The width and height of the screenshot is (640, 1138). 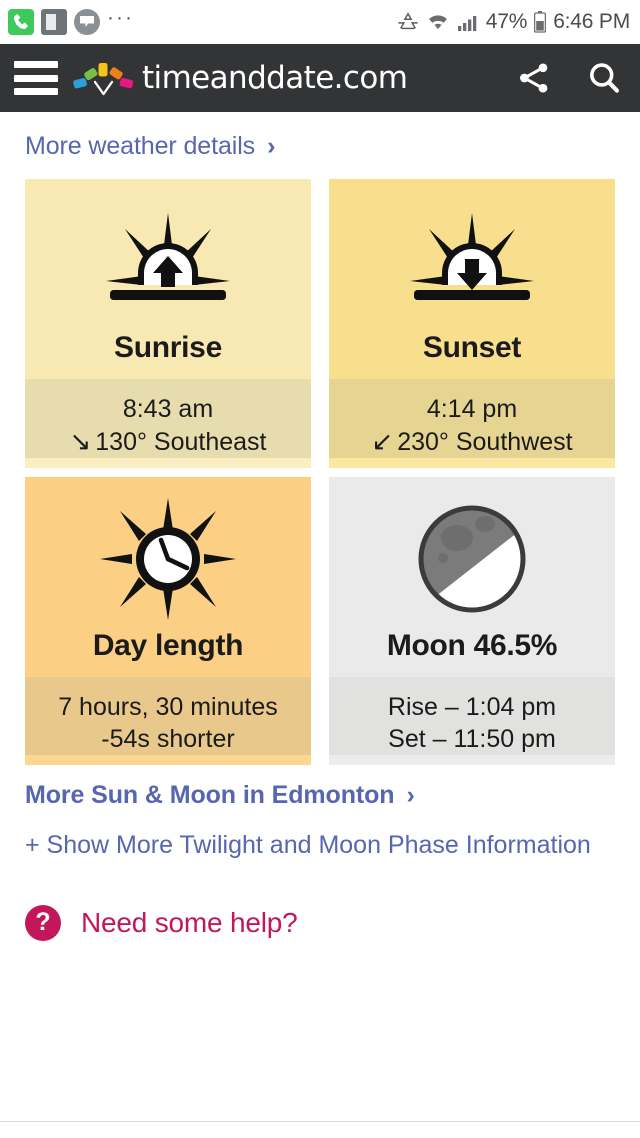 I want to click on status-bar: ··· 47% 6:46 PM, so click(x=320, y=22).